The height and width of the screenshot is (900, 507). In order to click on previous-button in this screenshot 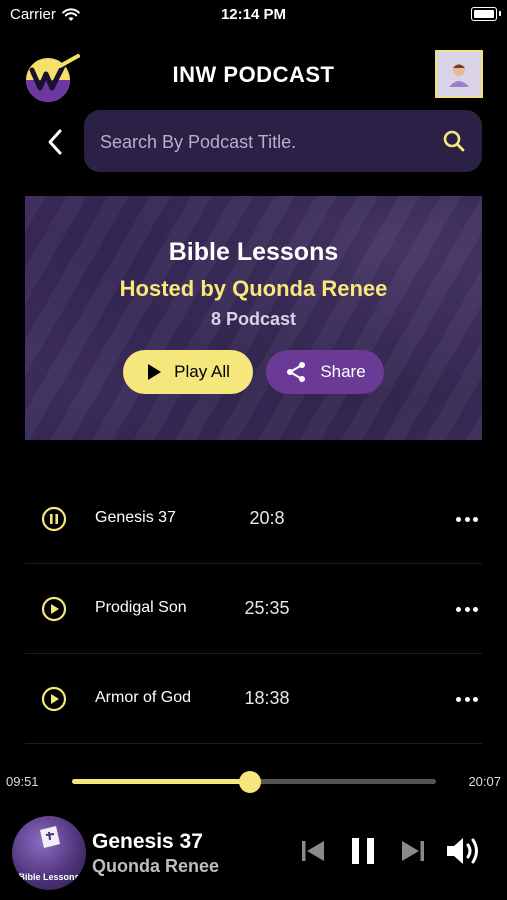, I will do `click(313, 851)`.